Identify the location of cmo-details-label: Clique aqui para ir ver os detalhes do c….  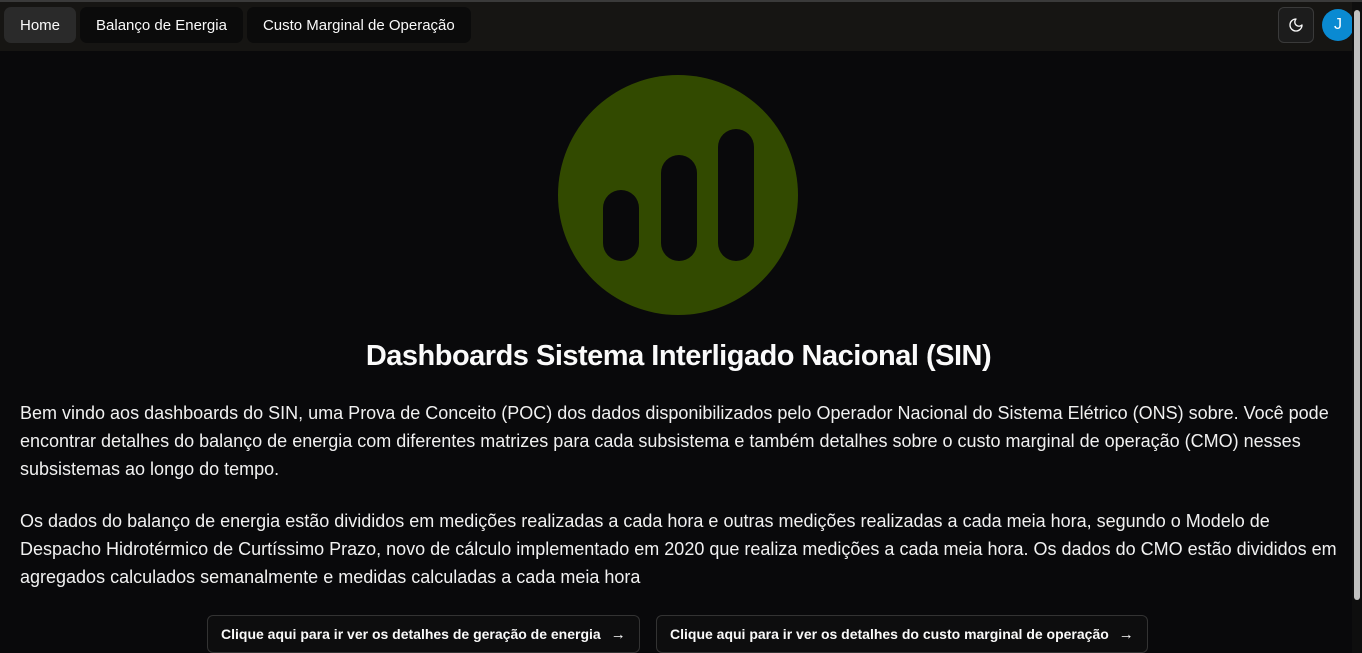
(889, 634).